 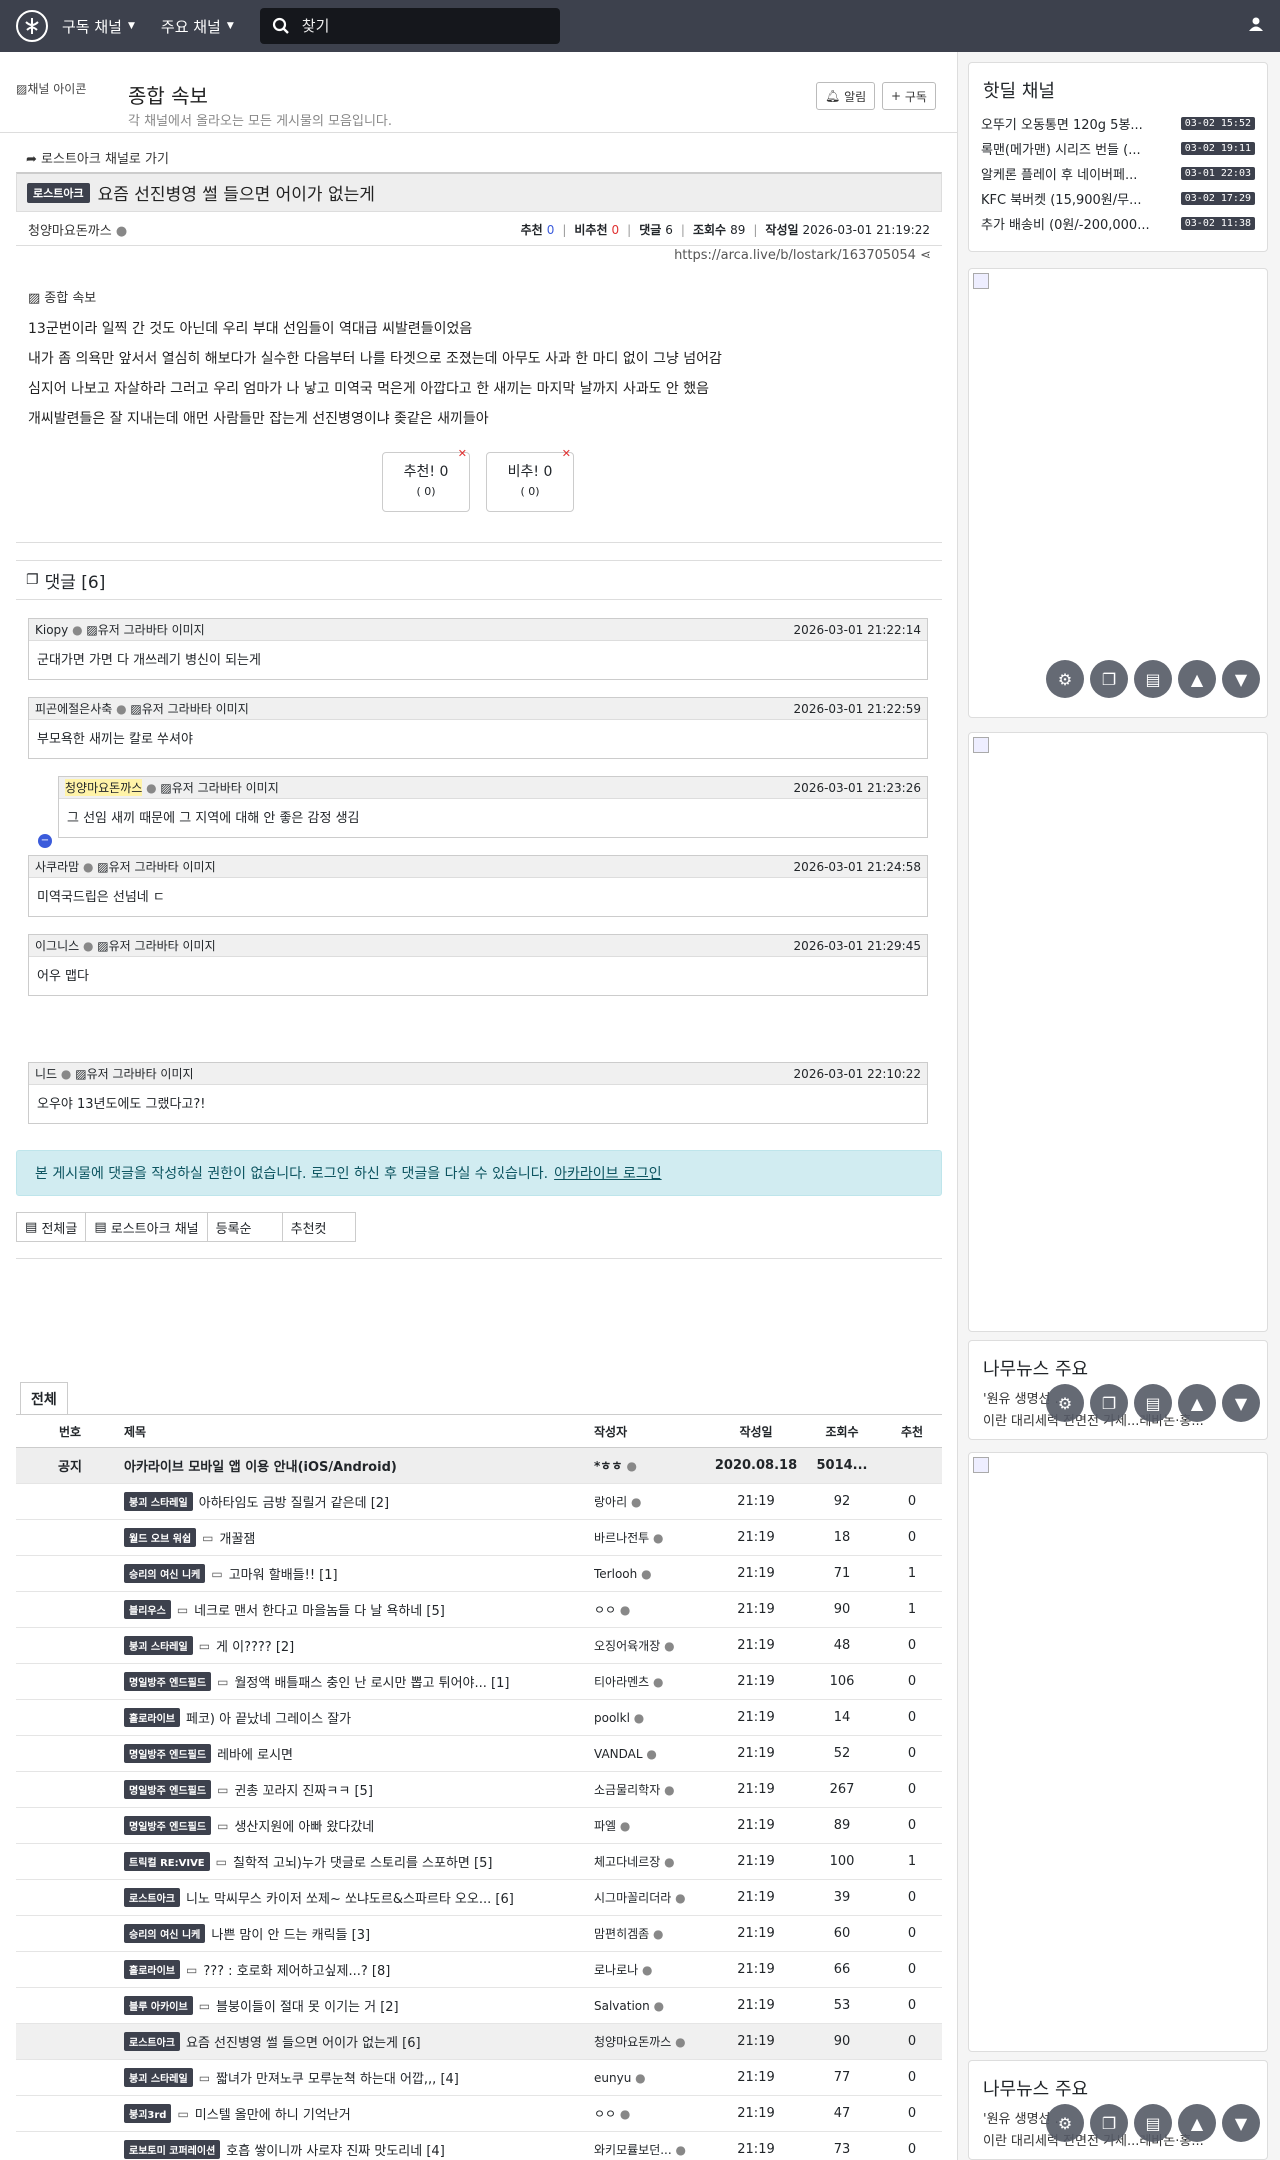 I want to click on article-url: https://arca.live/b/lostark/163705054 ⋖, so click(x=802, y=255).